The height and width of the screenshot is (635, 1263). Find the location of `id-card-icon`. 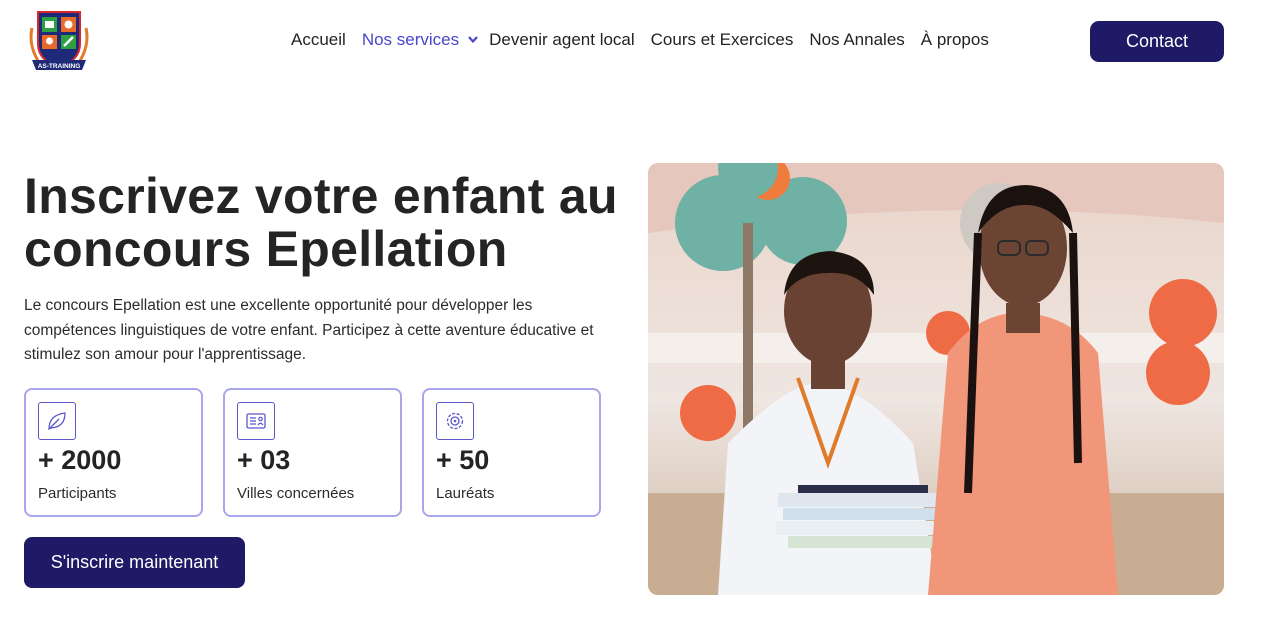

id-card-icon is located at coordinates (256, 421).